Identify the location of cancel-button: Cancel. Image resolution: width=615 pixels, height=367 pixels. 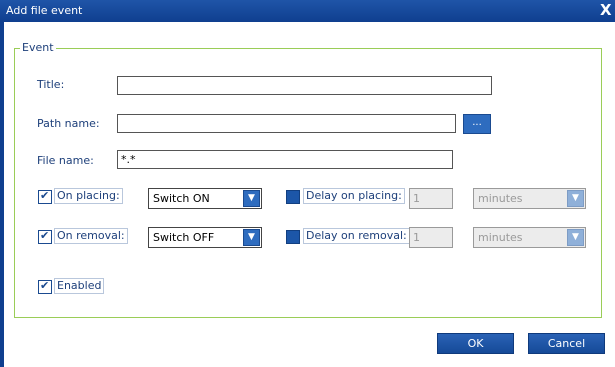
(566, 343).